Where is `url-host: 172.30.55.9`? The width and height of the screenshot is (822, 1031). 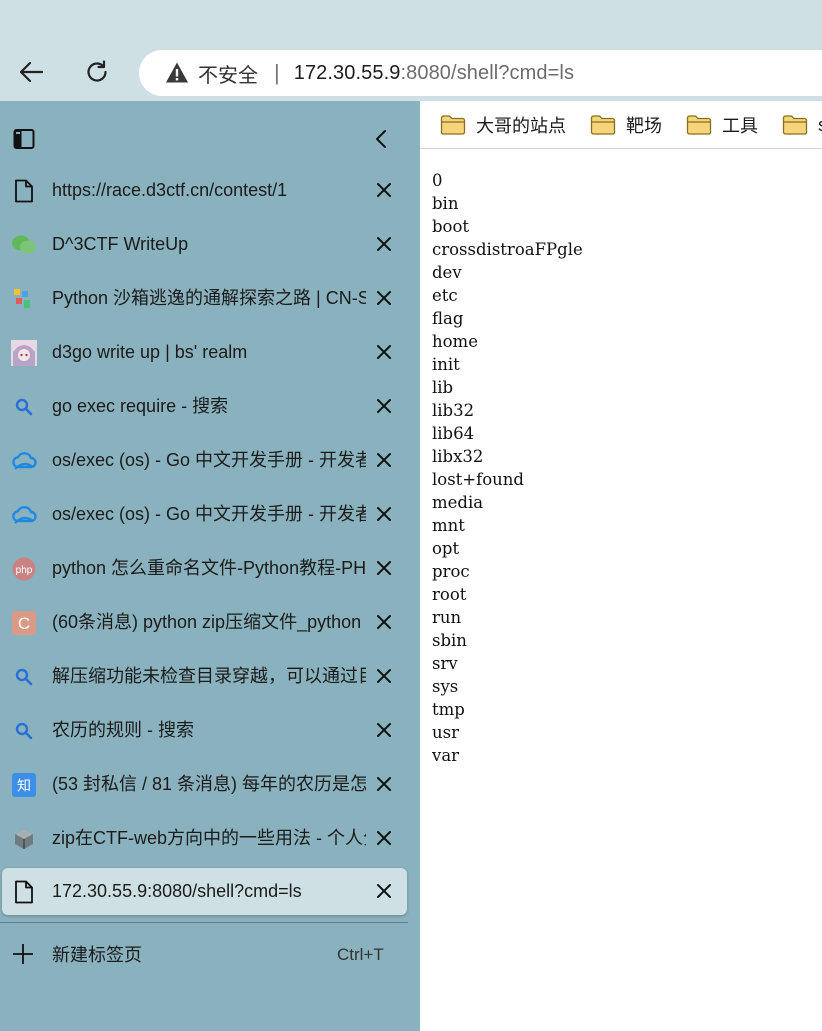 url-host: 172.30.55.9 is located at coordinates (347, 72).